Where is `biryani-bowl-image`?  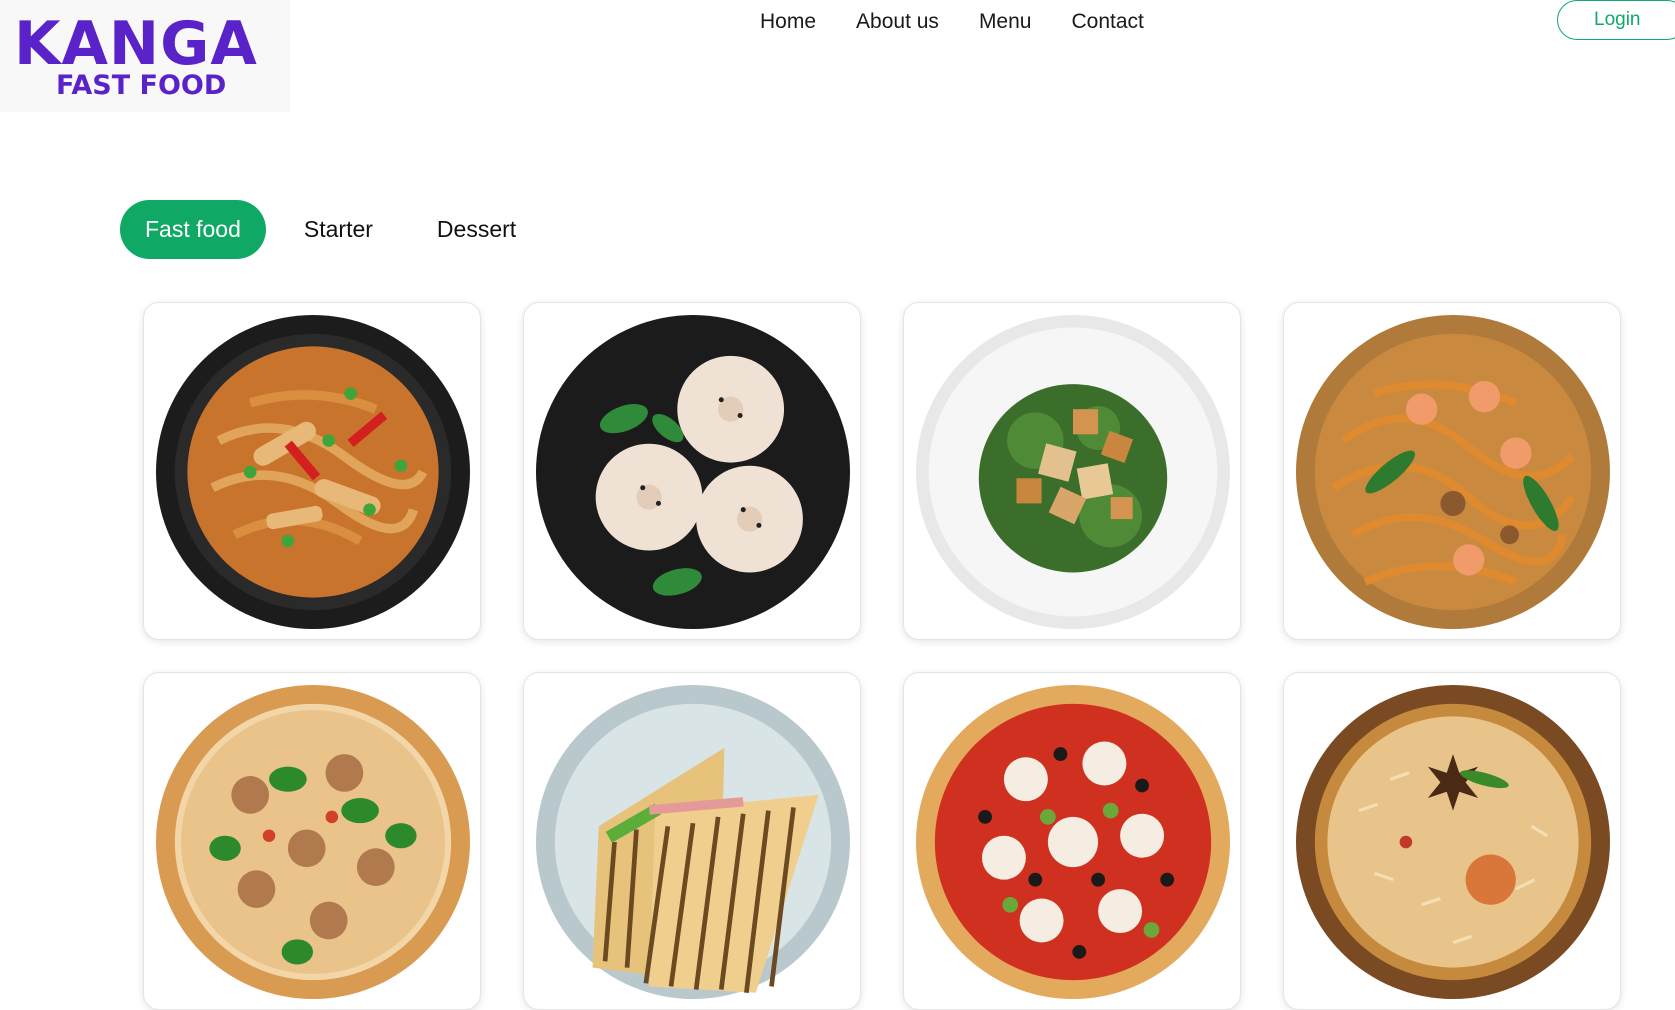 biryani-bowl-image is located at coordinates (1453, 842).